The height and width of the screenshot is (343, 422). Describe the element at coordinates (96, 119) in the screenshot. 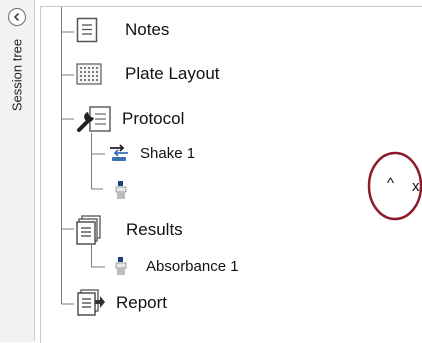

I see `protocol-icon` at that location.